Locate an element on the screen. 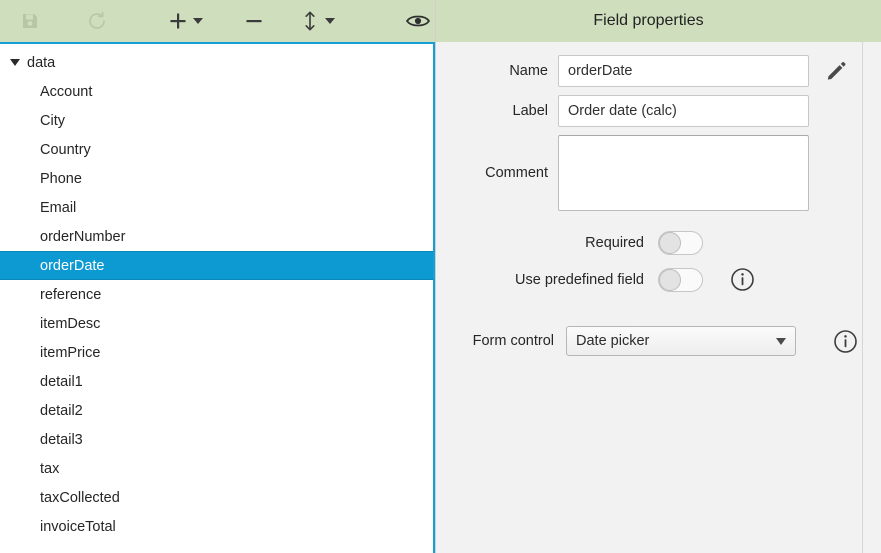 The width and height of the screenshot is (881, 553). name-label: Name is located at coordinates (528, 71).